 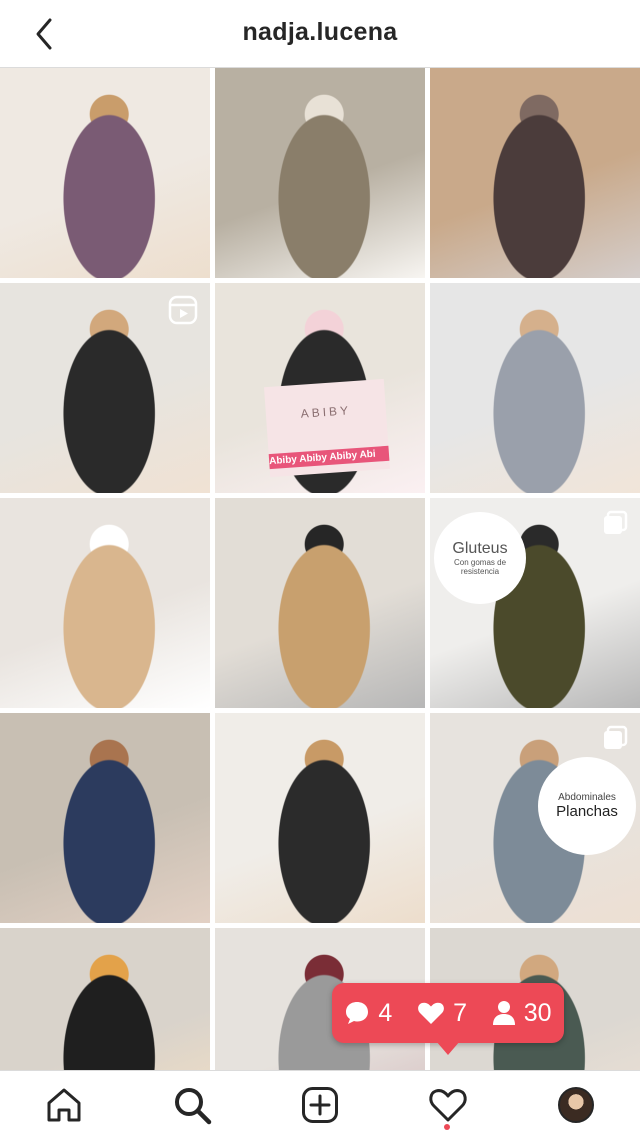 What do you see at coordinates (447, 1127) in the screenshot?
I see `activity-notification-dot` at bounding box center [447, 1127].